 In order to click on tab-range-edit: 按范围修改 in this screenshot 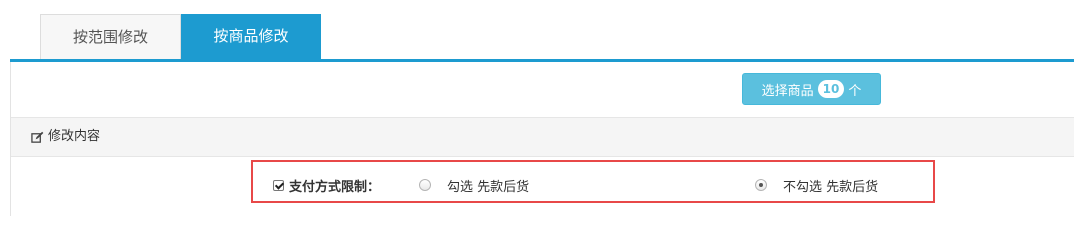, I will do `click(110, 36)`.